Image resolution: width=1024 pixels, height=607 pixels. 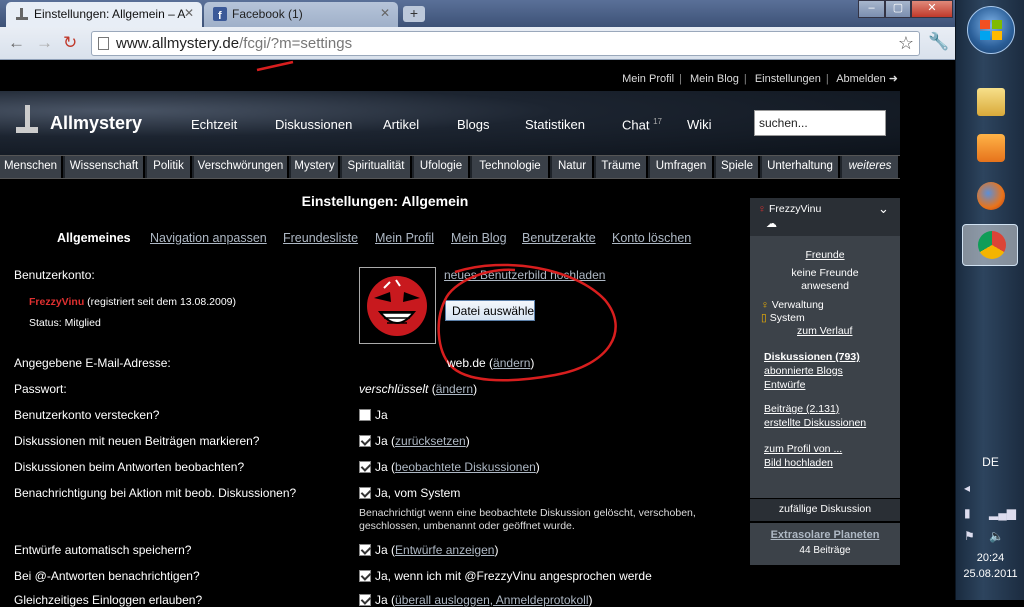 I want to click on random-discussion-link: Extrasolare Planeten, so click(x=825, y=532).